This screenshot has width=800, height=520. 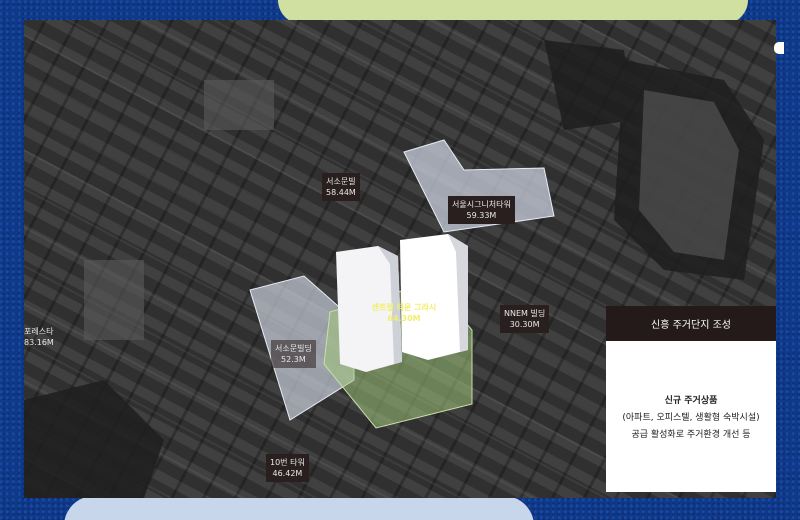 I want to click on panel-title: 신규 주거상품, so click(x=691, y=401).